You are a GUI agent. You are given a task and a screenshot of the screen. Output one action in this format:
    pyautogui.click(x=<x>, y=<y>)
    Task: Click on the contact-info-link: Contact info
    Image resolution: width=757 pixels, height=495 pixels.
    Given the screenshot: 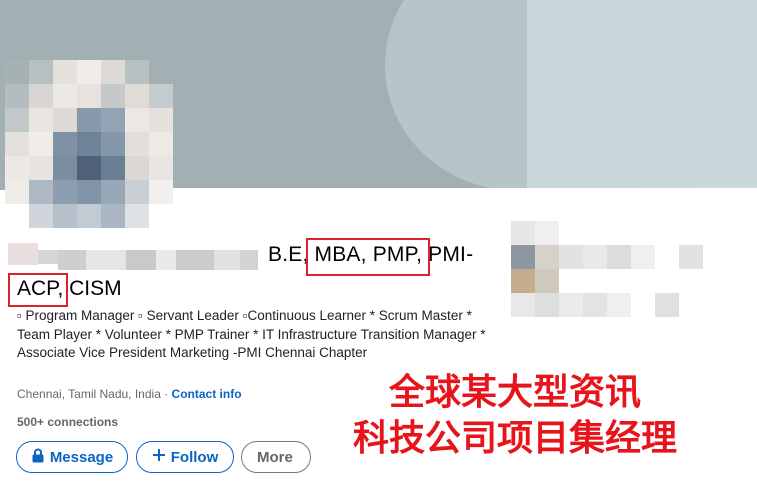 What is the action you would take?
    pyautogui.click(x=207, y=394)
    